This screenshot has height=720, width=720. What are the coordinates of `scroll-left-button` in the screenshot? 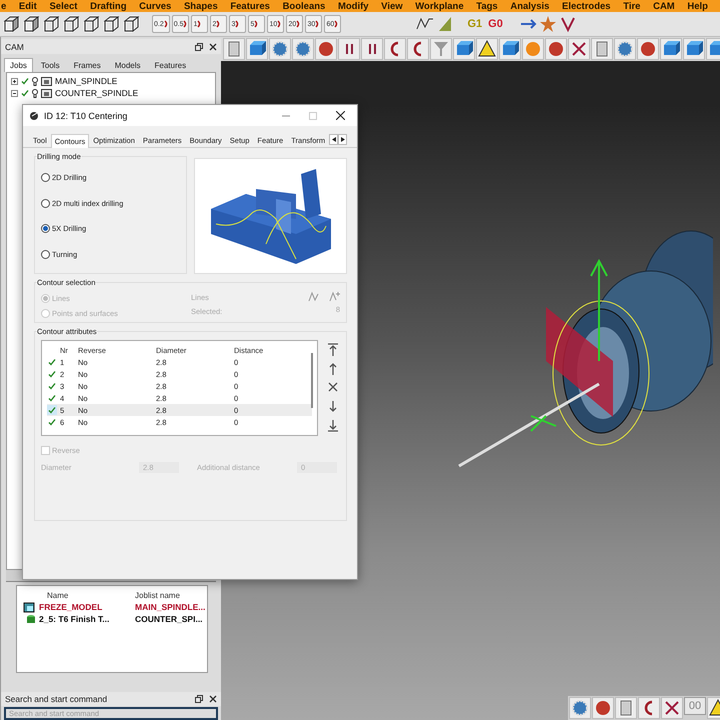 It's located at (333, 139).